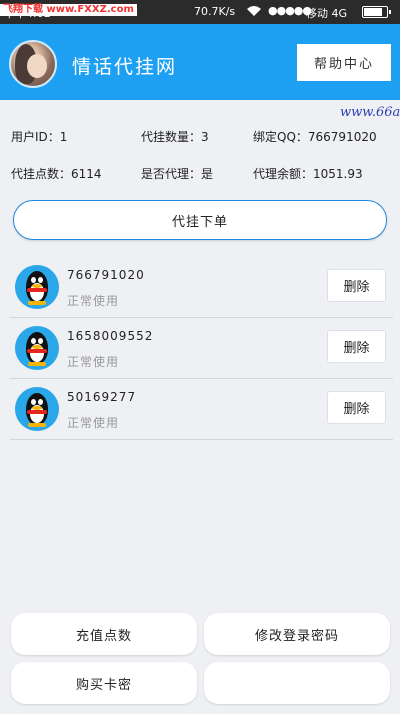 The height and width of the screenshot is (714, 400). I want to click on battery-icon, so click(376, 12).